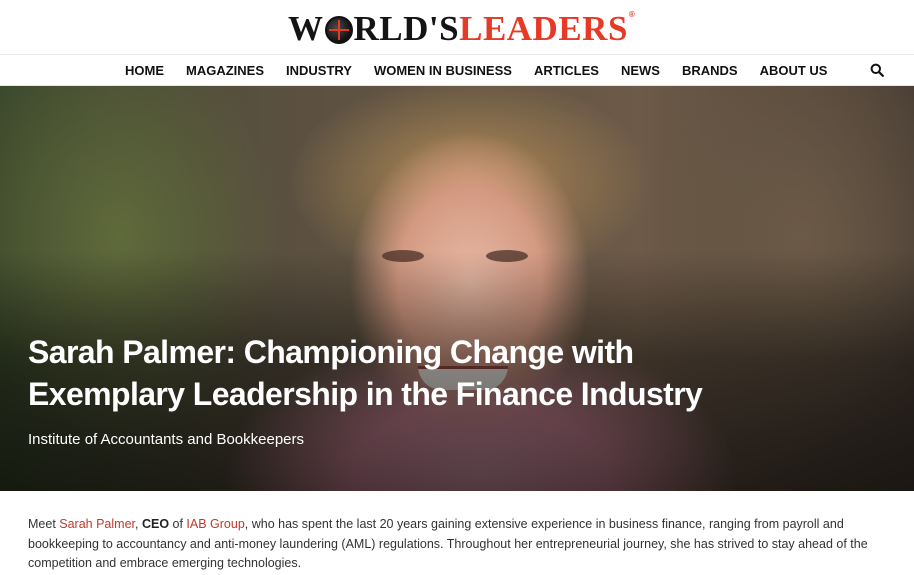  I want to click on nav-item-news: NEWS, so click(640, 70).